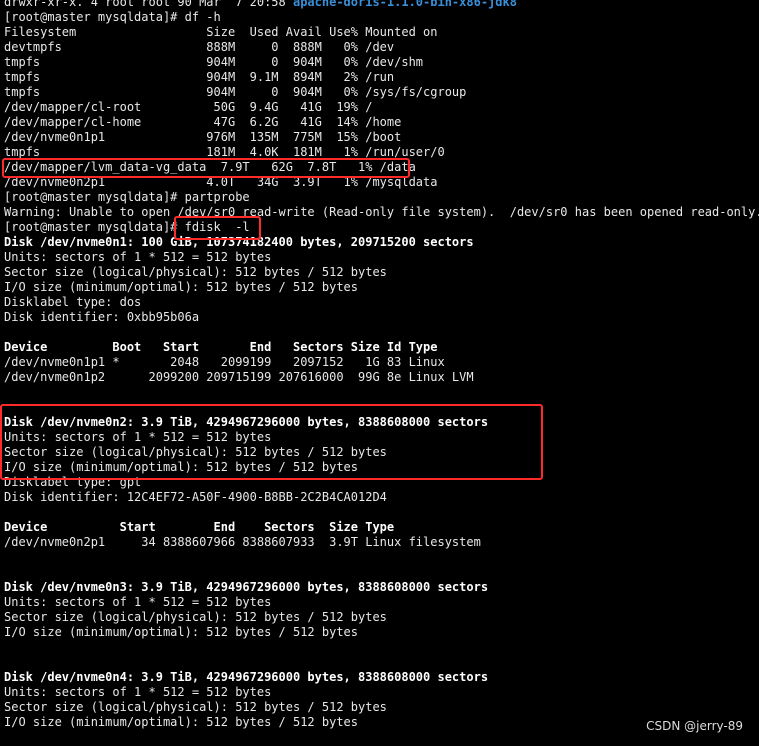  Describe the element at coordinates (188, 107) in the screenshot. I see `terminal-line: /dev/mapper/cl-root 50G 9.4G 41G 19% /` at that location.